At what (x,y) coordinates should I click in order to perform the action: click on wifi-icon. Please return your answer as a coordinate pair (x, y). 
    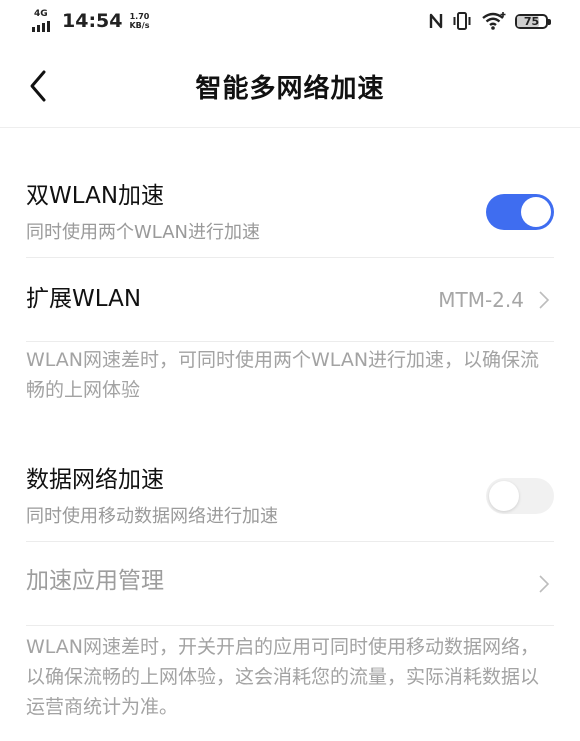
    Looking at the image, I should click on (494, 21).